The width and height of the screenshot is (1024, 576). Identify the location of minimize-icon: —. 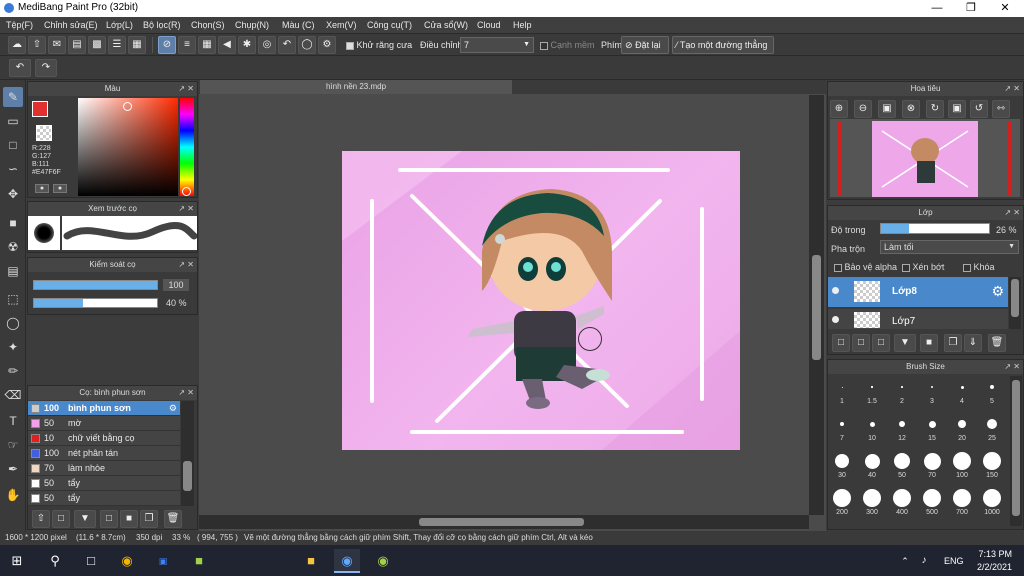
(937, 8).